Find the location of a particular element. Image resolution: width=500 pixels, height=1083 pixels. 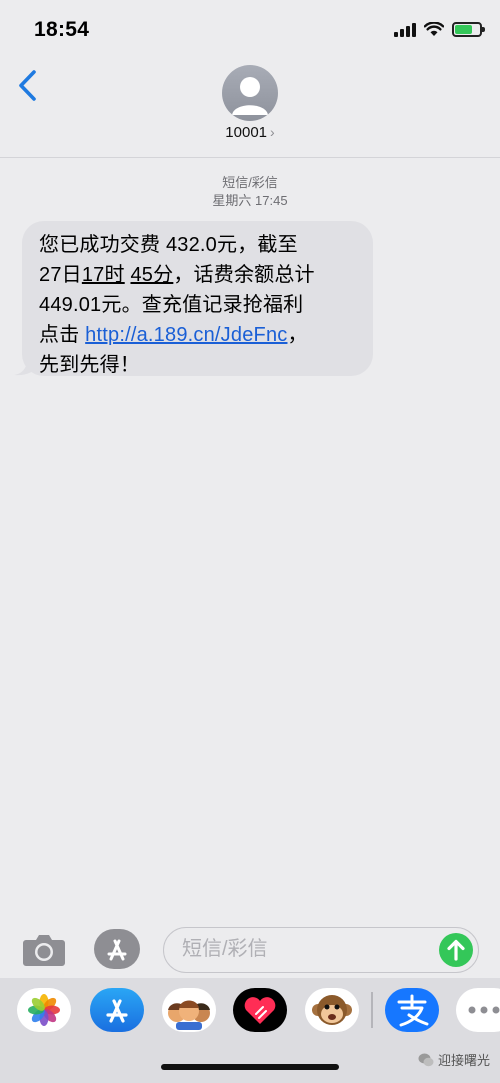

battery-icon is located at coordinates (468, 29).